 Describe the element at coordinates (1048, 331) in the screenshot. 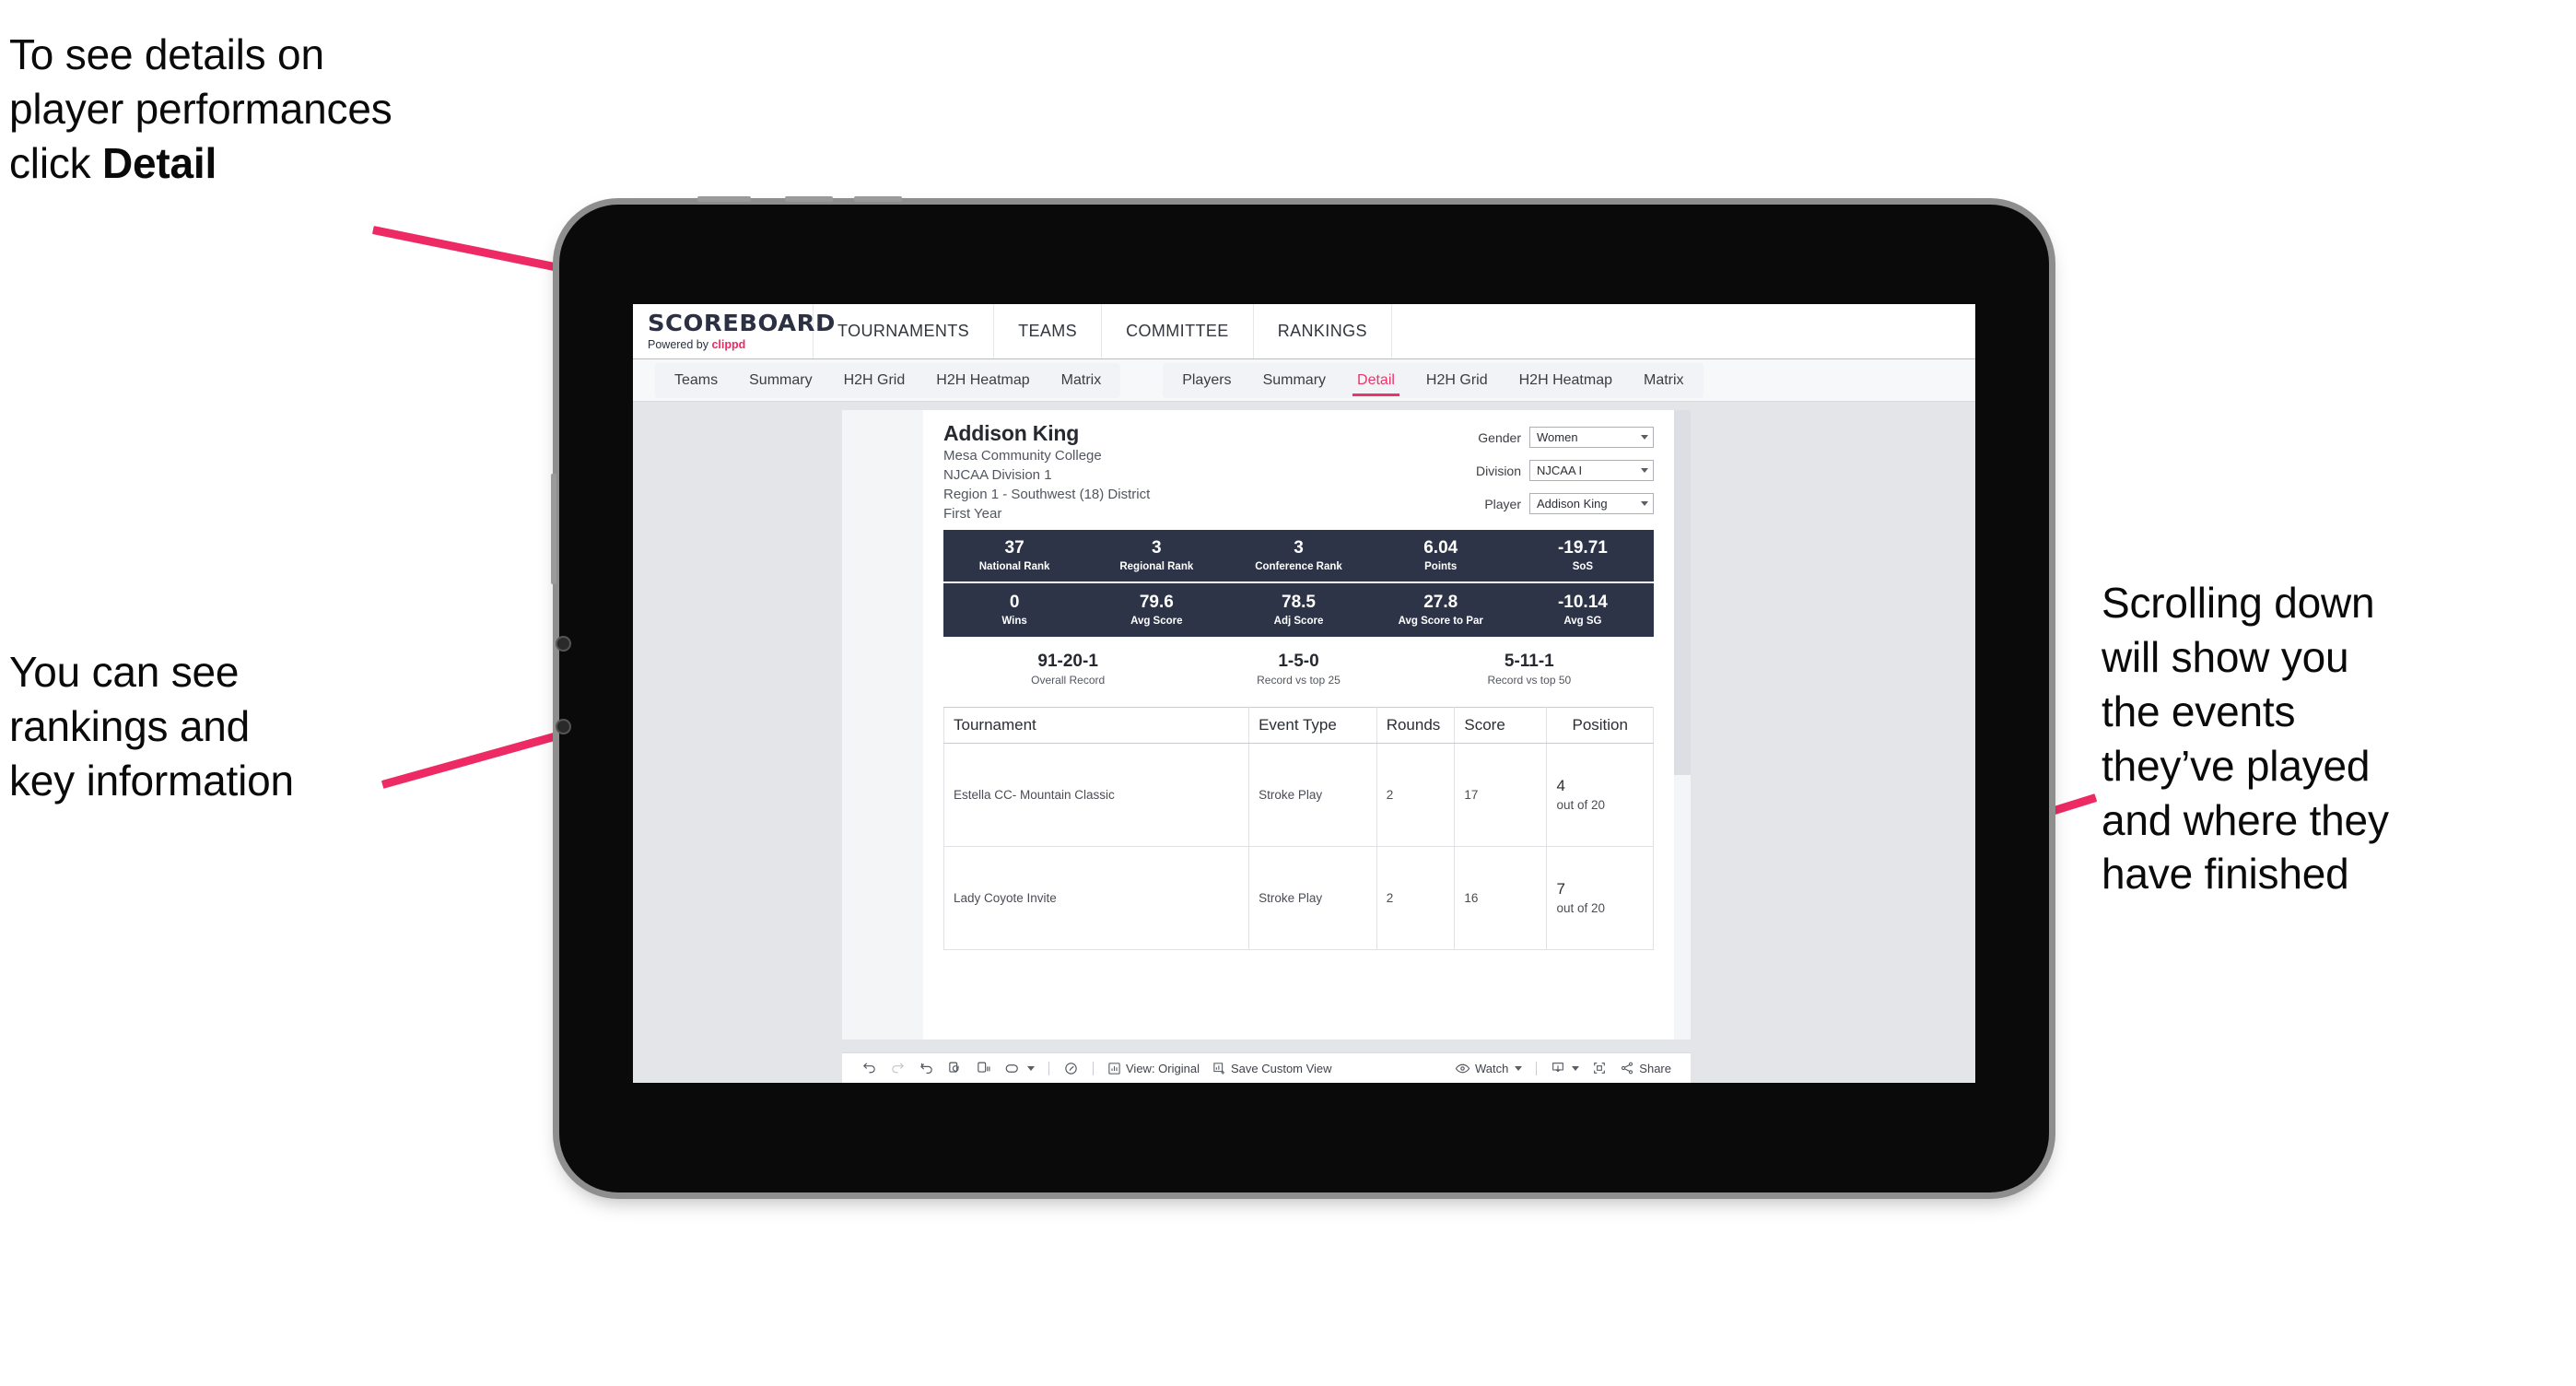

I see `nav-item-teams: TEAMS` at that location.